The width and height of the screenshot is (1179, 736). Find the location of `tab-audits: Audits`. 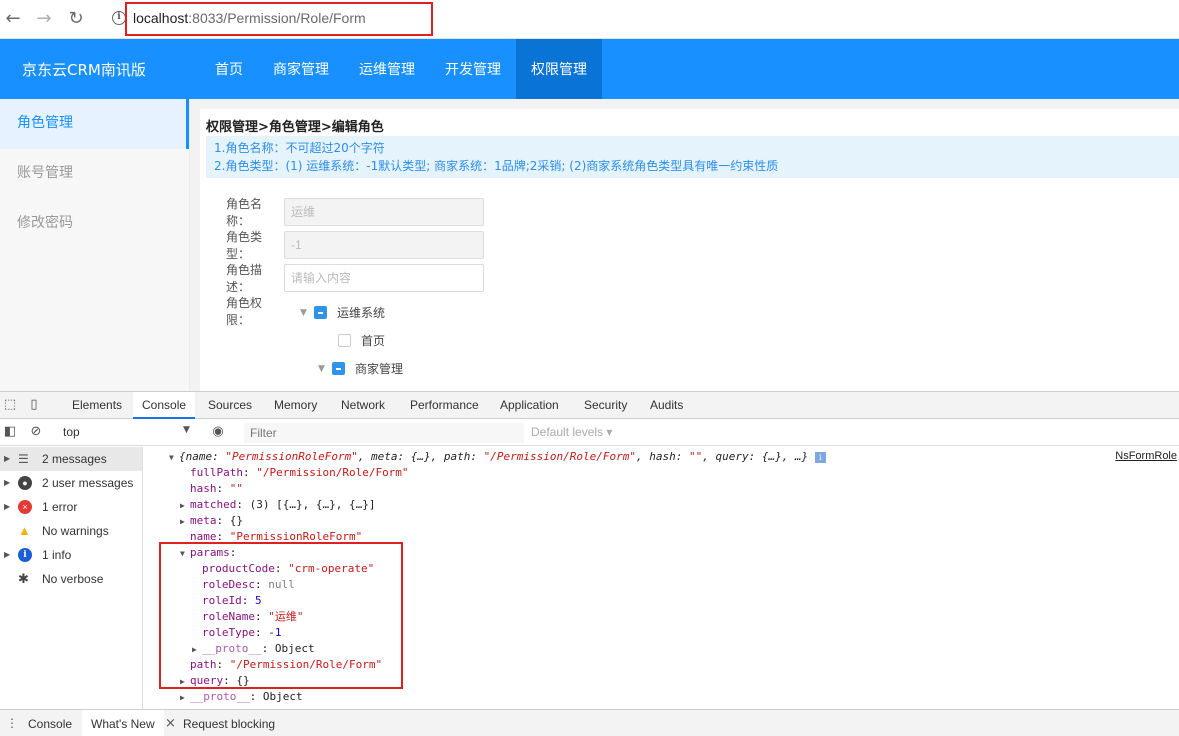

tab-audits: Audits is located at coordinates (666, 405).